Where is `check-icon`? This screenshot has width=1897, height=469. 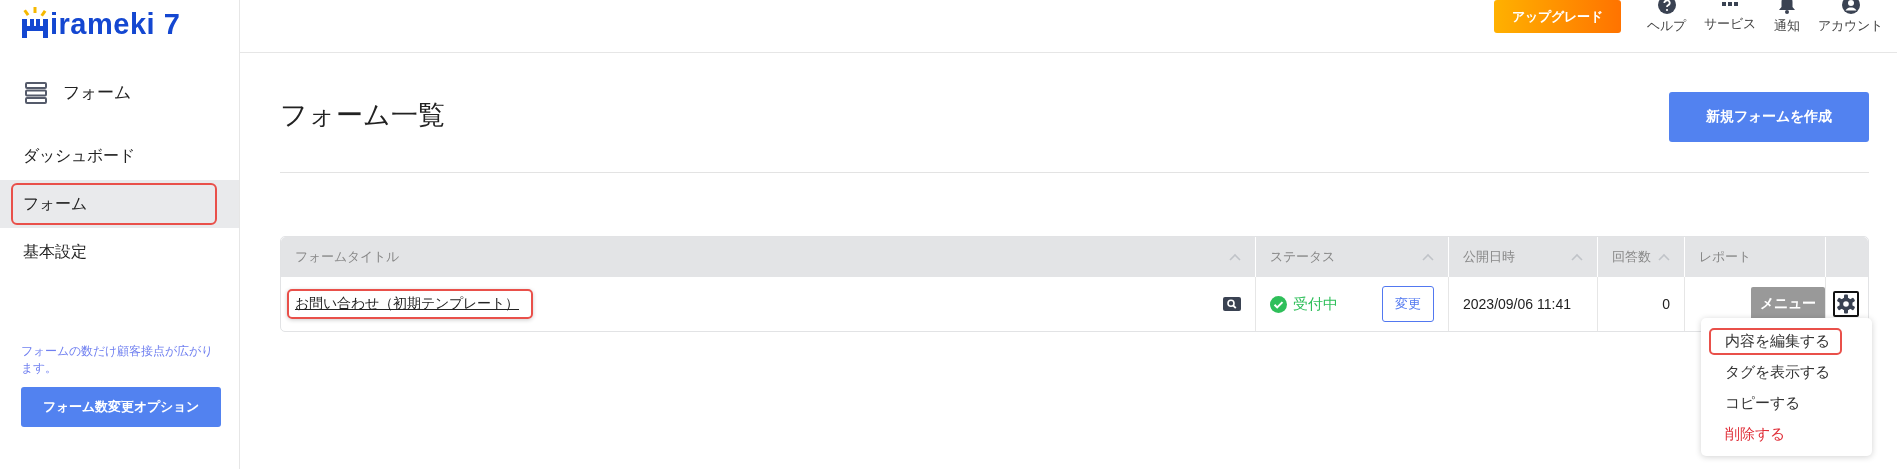
check-icon is located at coordinates (1278, 304).